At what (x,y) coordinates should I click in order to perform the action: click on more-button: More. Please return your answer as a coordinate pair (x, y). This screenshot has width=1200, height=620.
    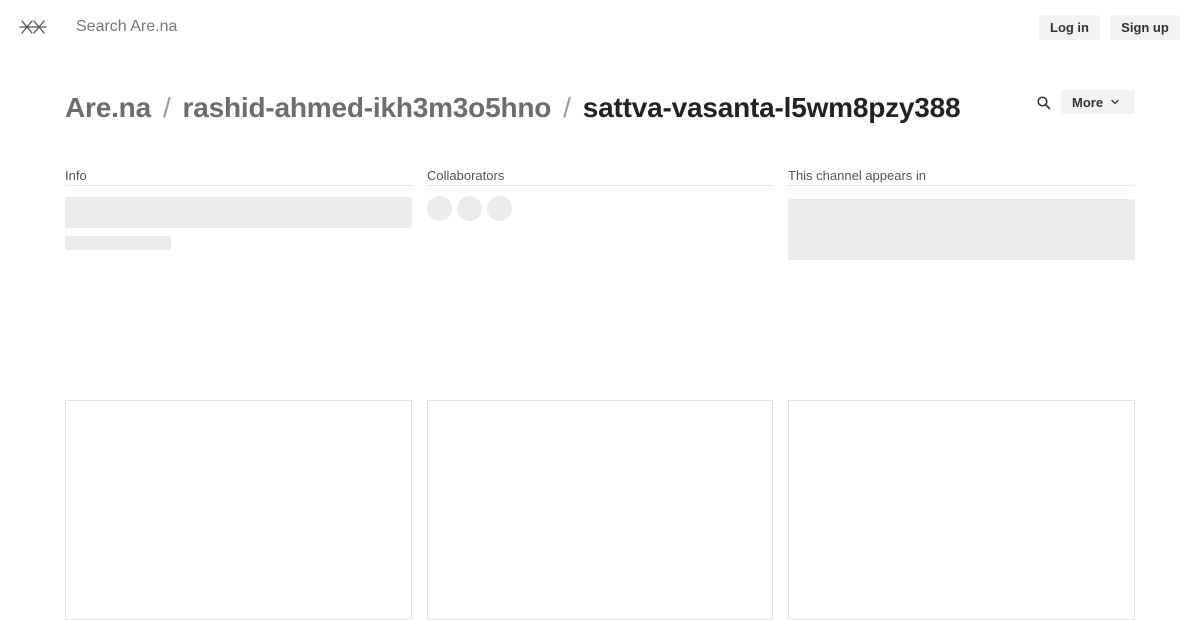
    Looking at the image, I should click on (1098, 102).